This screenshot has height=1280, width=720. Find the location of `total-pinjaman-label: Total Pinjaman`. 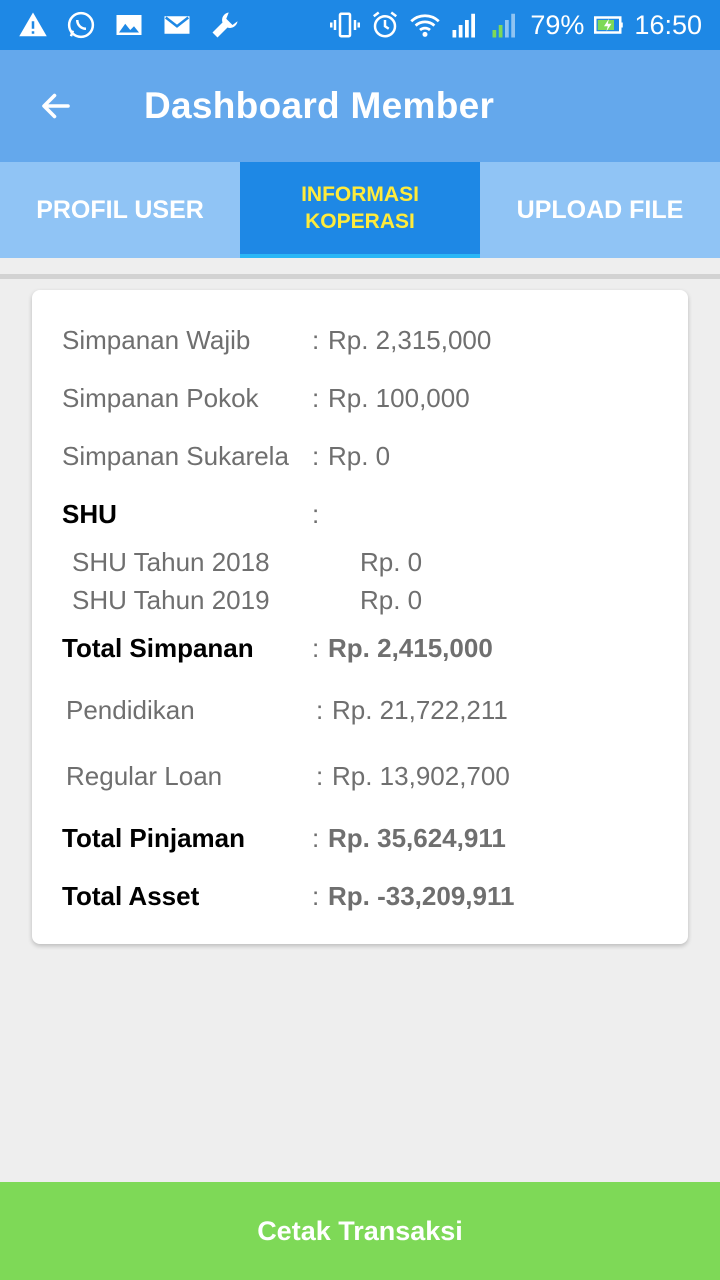

total-pinjaman-label: Total Pinjaman is located at coordinates (153, 838).